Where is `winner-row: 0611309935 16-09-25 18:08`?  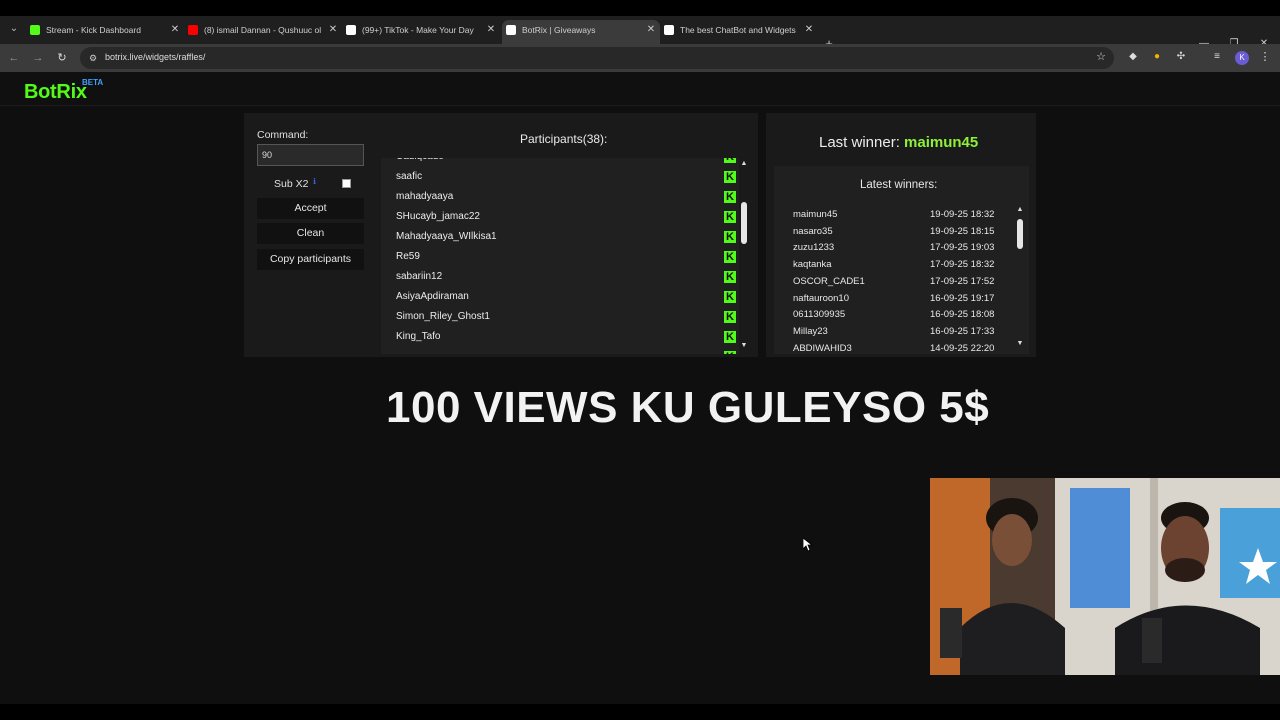 winner-row: 0611309935 16-09-25 18:08 is located at coordinates (898, 314).